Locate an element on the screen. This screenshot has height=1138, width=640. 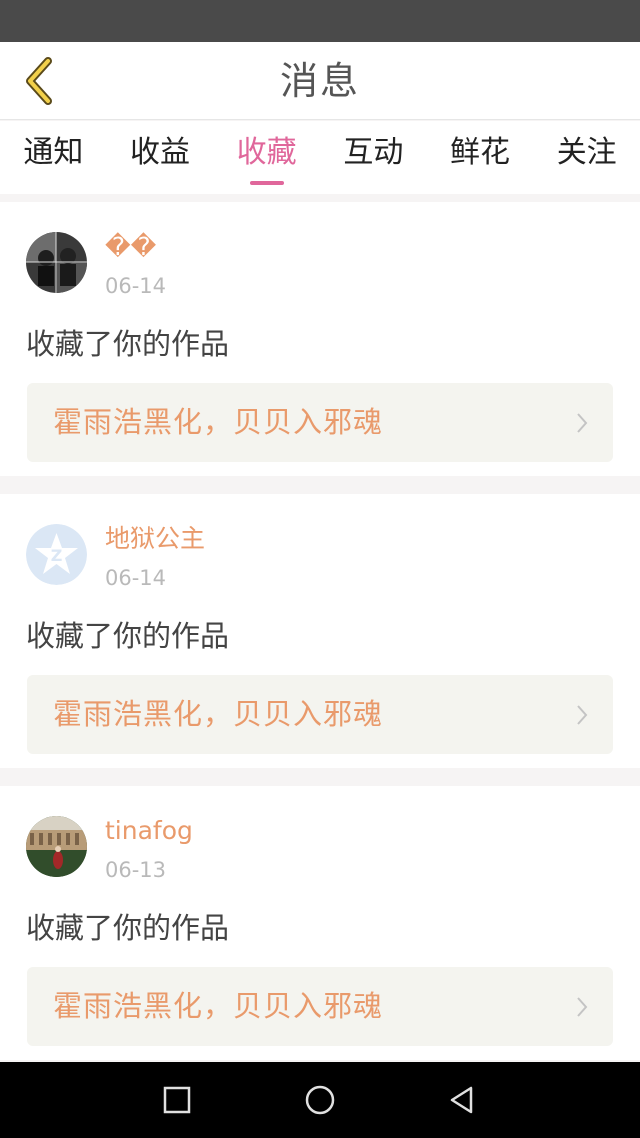
recent-apps-button is located at coordinates (177, 1100).